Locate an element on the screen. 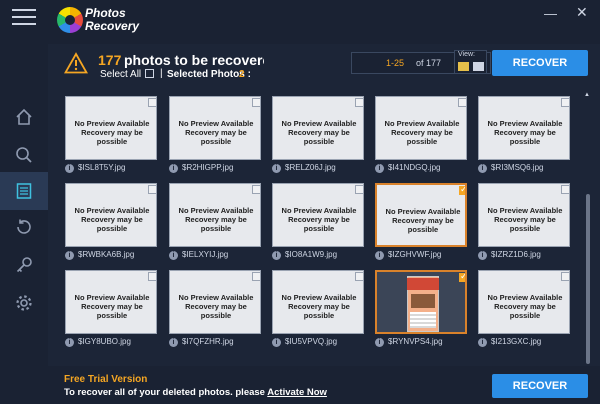 The height and width of the screenshot is (404, 600). home-icon is located at coordinates (24, 116).